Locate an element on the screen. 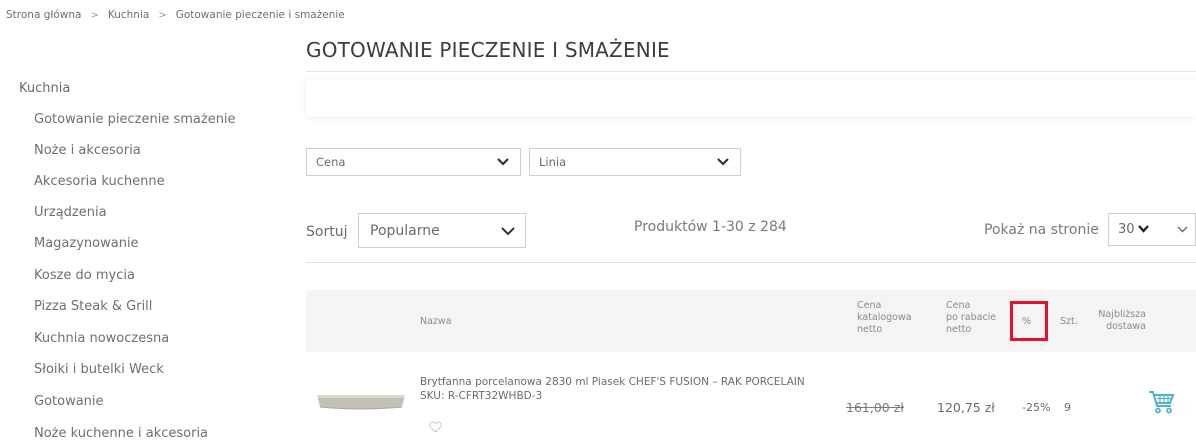  sidebar-item: Kosze do mycia is located at coordinates (84, 275).